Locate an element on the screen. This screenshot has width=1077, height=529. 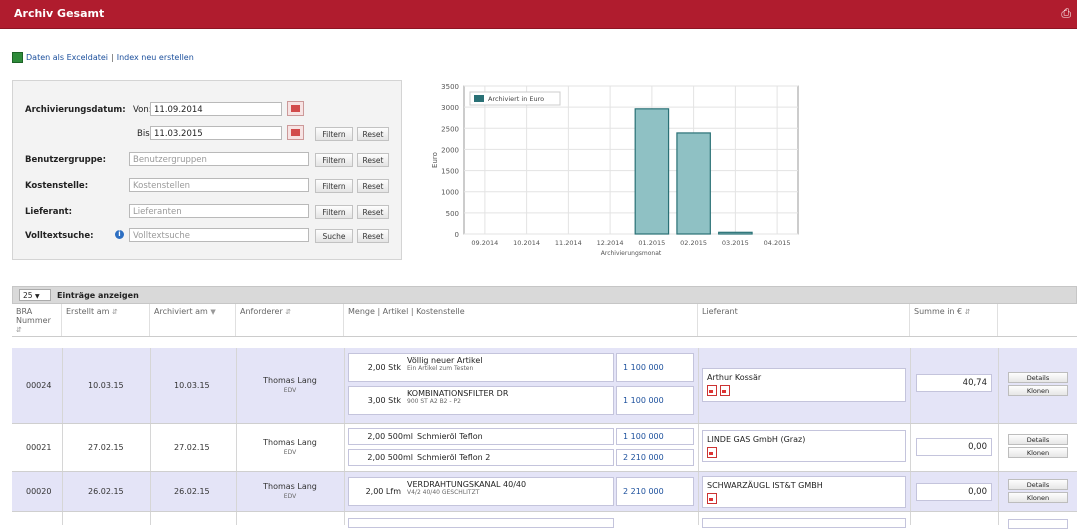
date-to-input: 11.03.2015 is located at coordinates (216, 133).